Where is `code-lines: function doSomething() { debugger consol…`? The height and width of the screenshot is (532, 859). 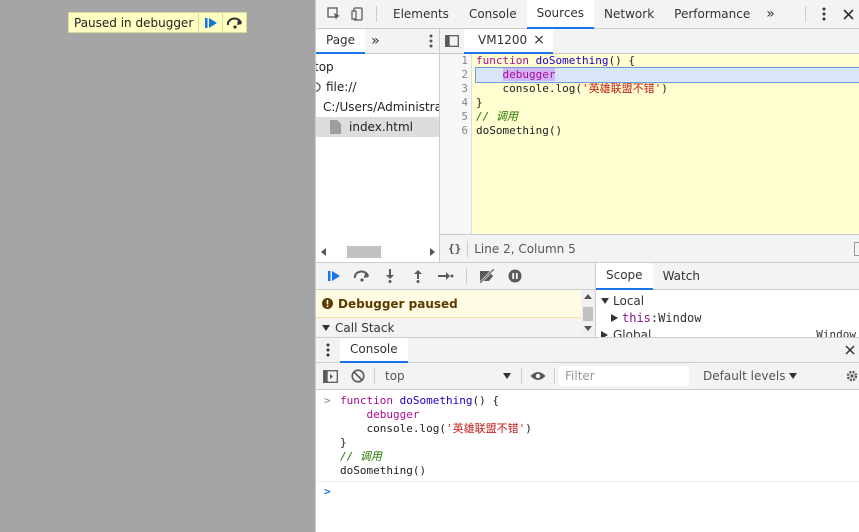 code-lines: function doSomething() { debugger consol… is located at coordinates (667, 96).